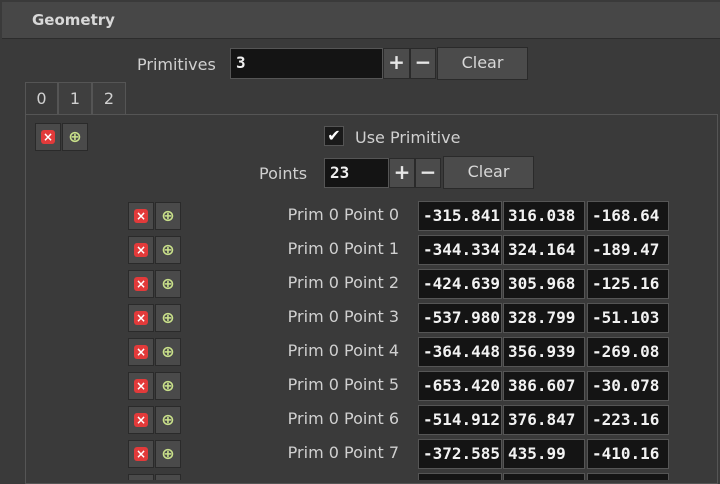  What do you see at coordinates (488, 172) in the screenshot?
I see `points-clear-button: Clear` at bounding box center [488, 172].